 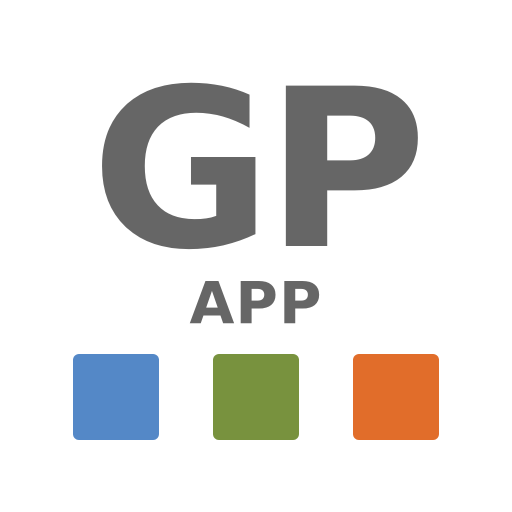 What do you see at coordinates (116, 397) in the screenshot?
I see `blue-square` at bounding box center [116, 397].